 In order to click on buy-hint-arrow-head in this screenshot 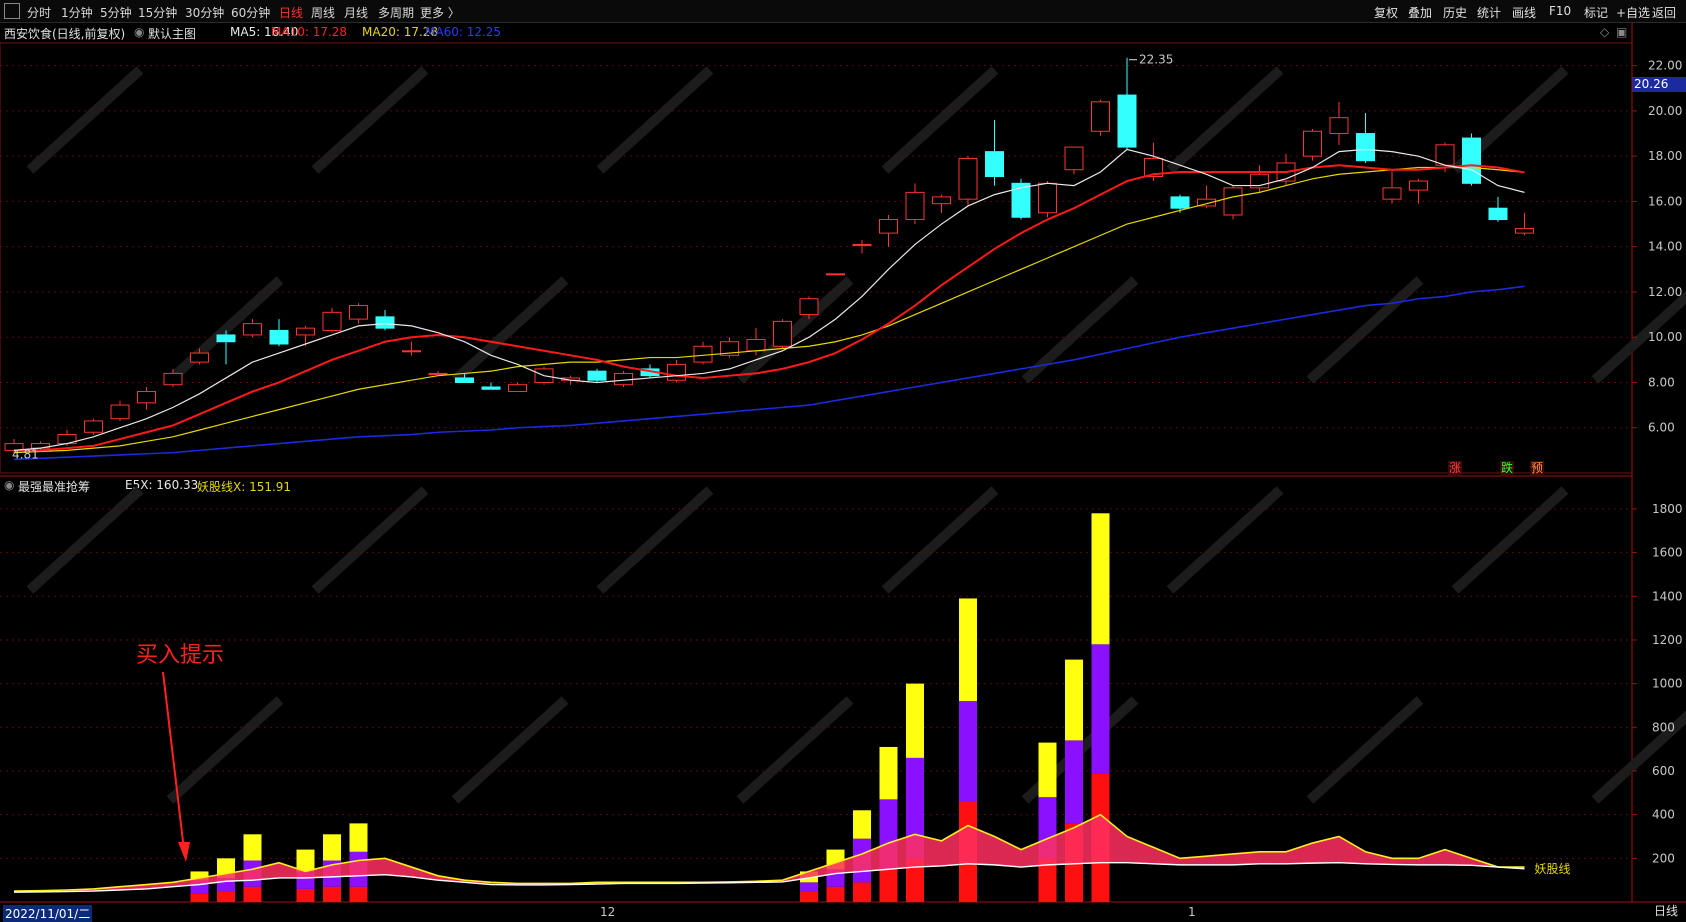, I will do `click(184, 852)`.